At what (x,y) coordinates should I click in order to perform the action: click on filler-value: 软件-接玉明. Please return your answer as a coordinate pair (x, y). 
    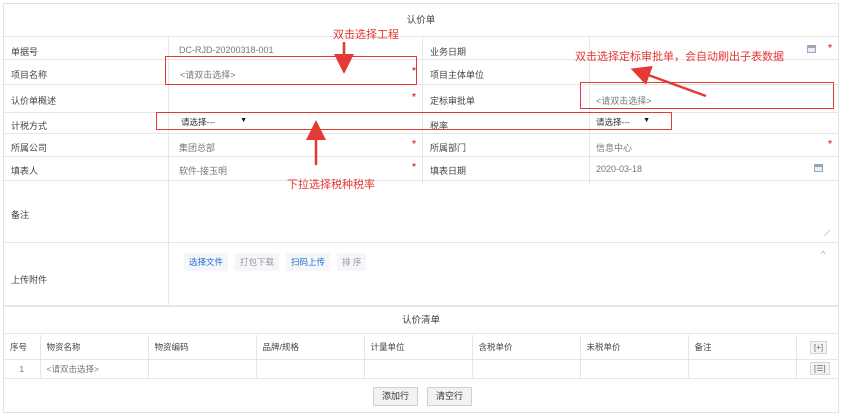
    Looking at the image, I should click on (203, 171).